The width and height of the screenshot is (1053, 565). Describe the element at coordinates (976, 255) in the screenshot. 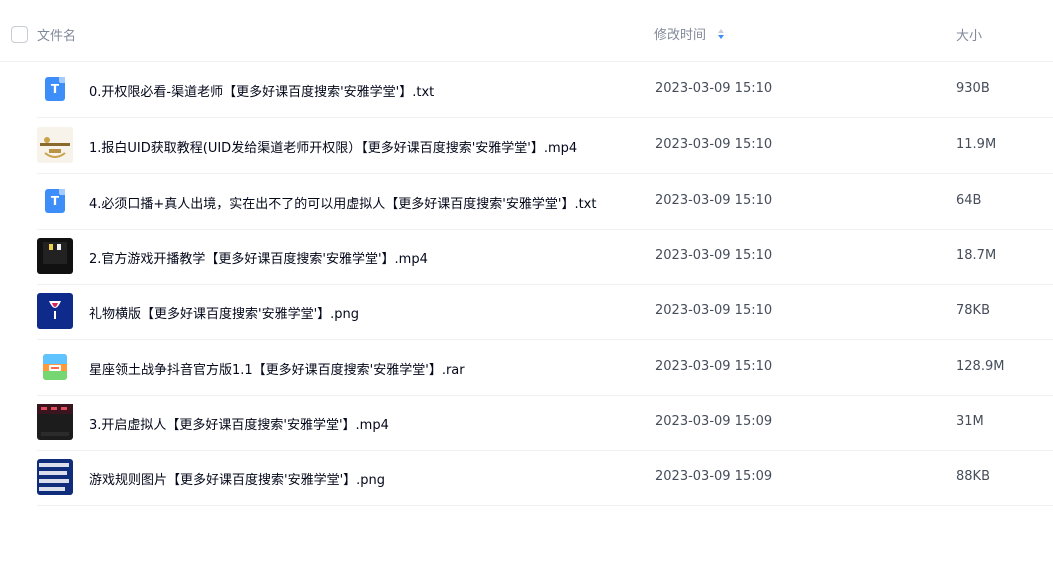

I see `file-size: 18.7M` at that location.